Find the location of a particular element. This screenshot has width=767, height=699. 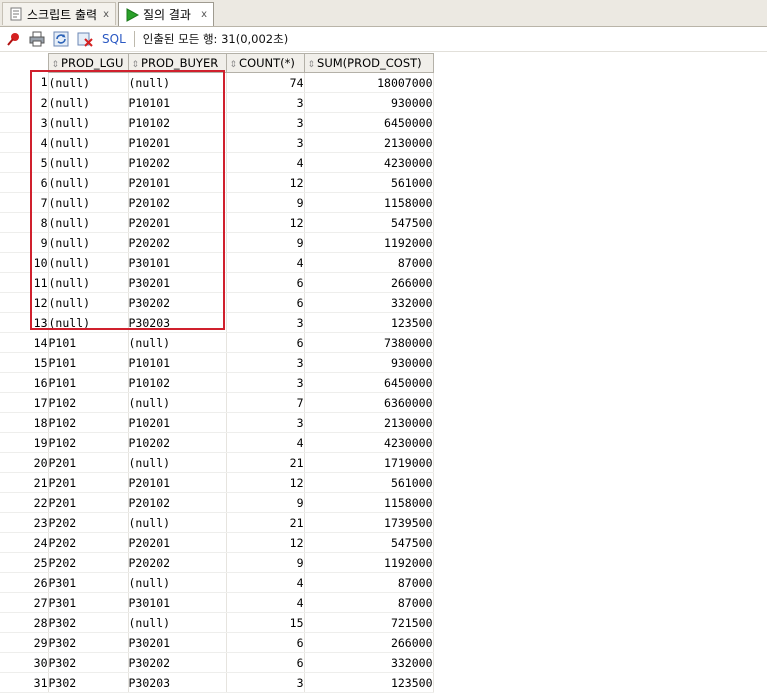

cell-prod-buyer: P20102 is located at coordinates (177, 202).